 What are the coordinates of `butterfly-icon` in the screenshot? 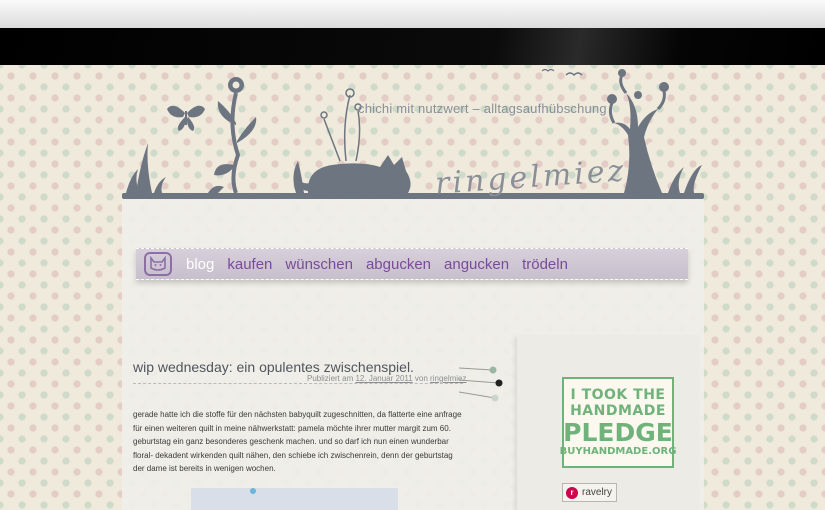 It's located at (186, 118).